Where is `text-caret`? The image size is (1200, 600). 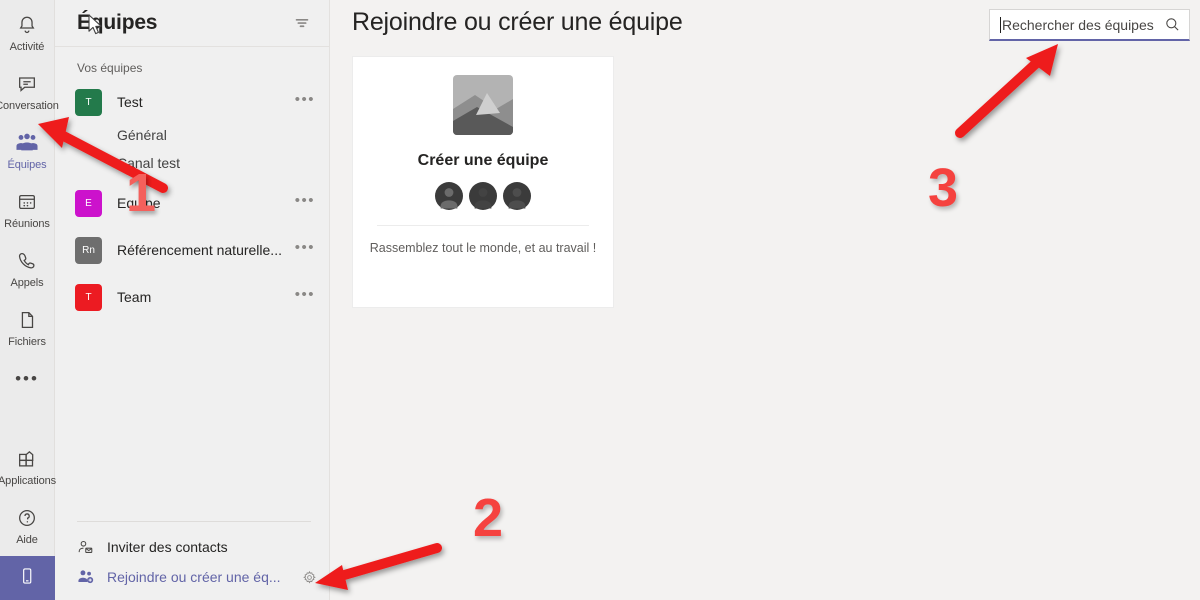 text-caret is located at coordinates (1000, 24).